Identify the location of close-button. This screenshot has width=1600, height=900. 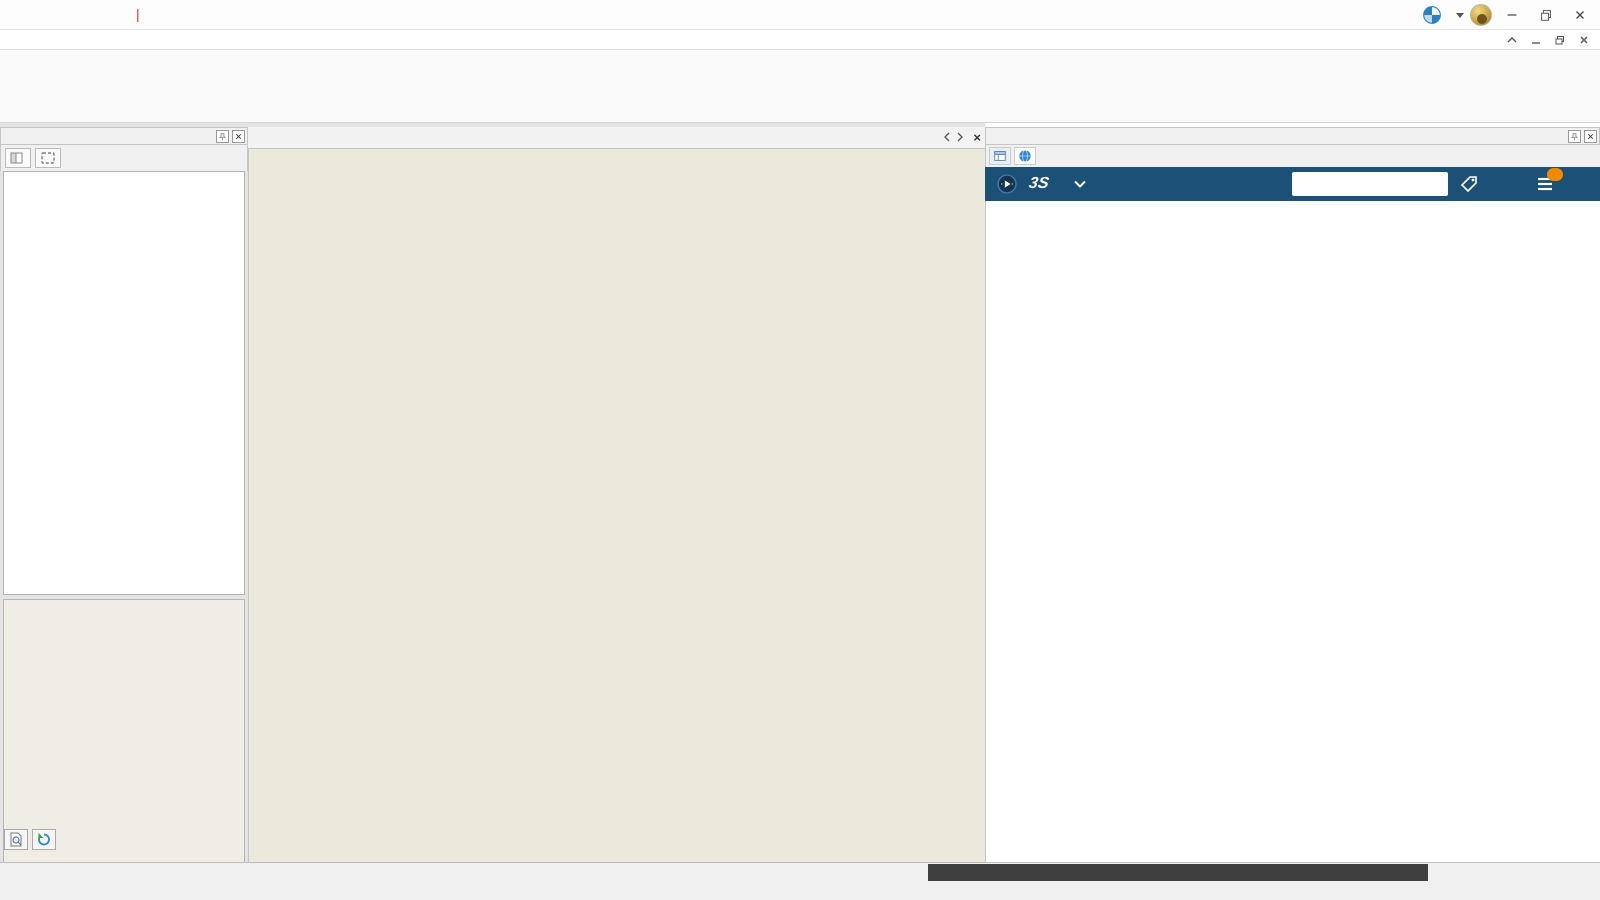
(1580, 15).